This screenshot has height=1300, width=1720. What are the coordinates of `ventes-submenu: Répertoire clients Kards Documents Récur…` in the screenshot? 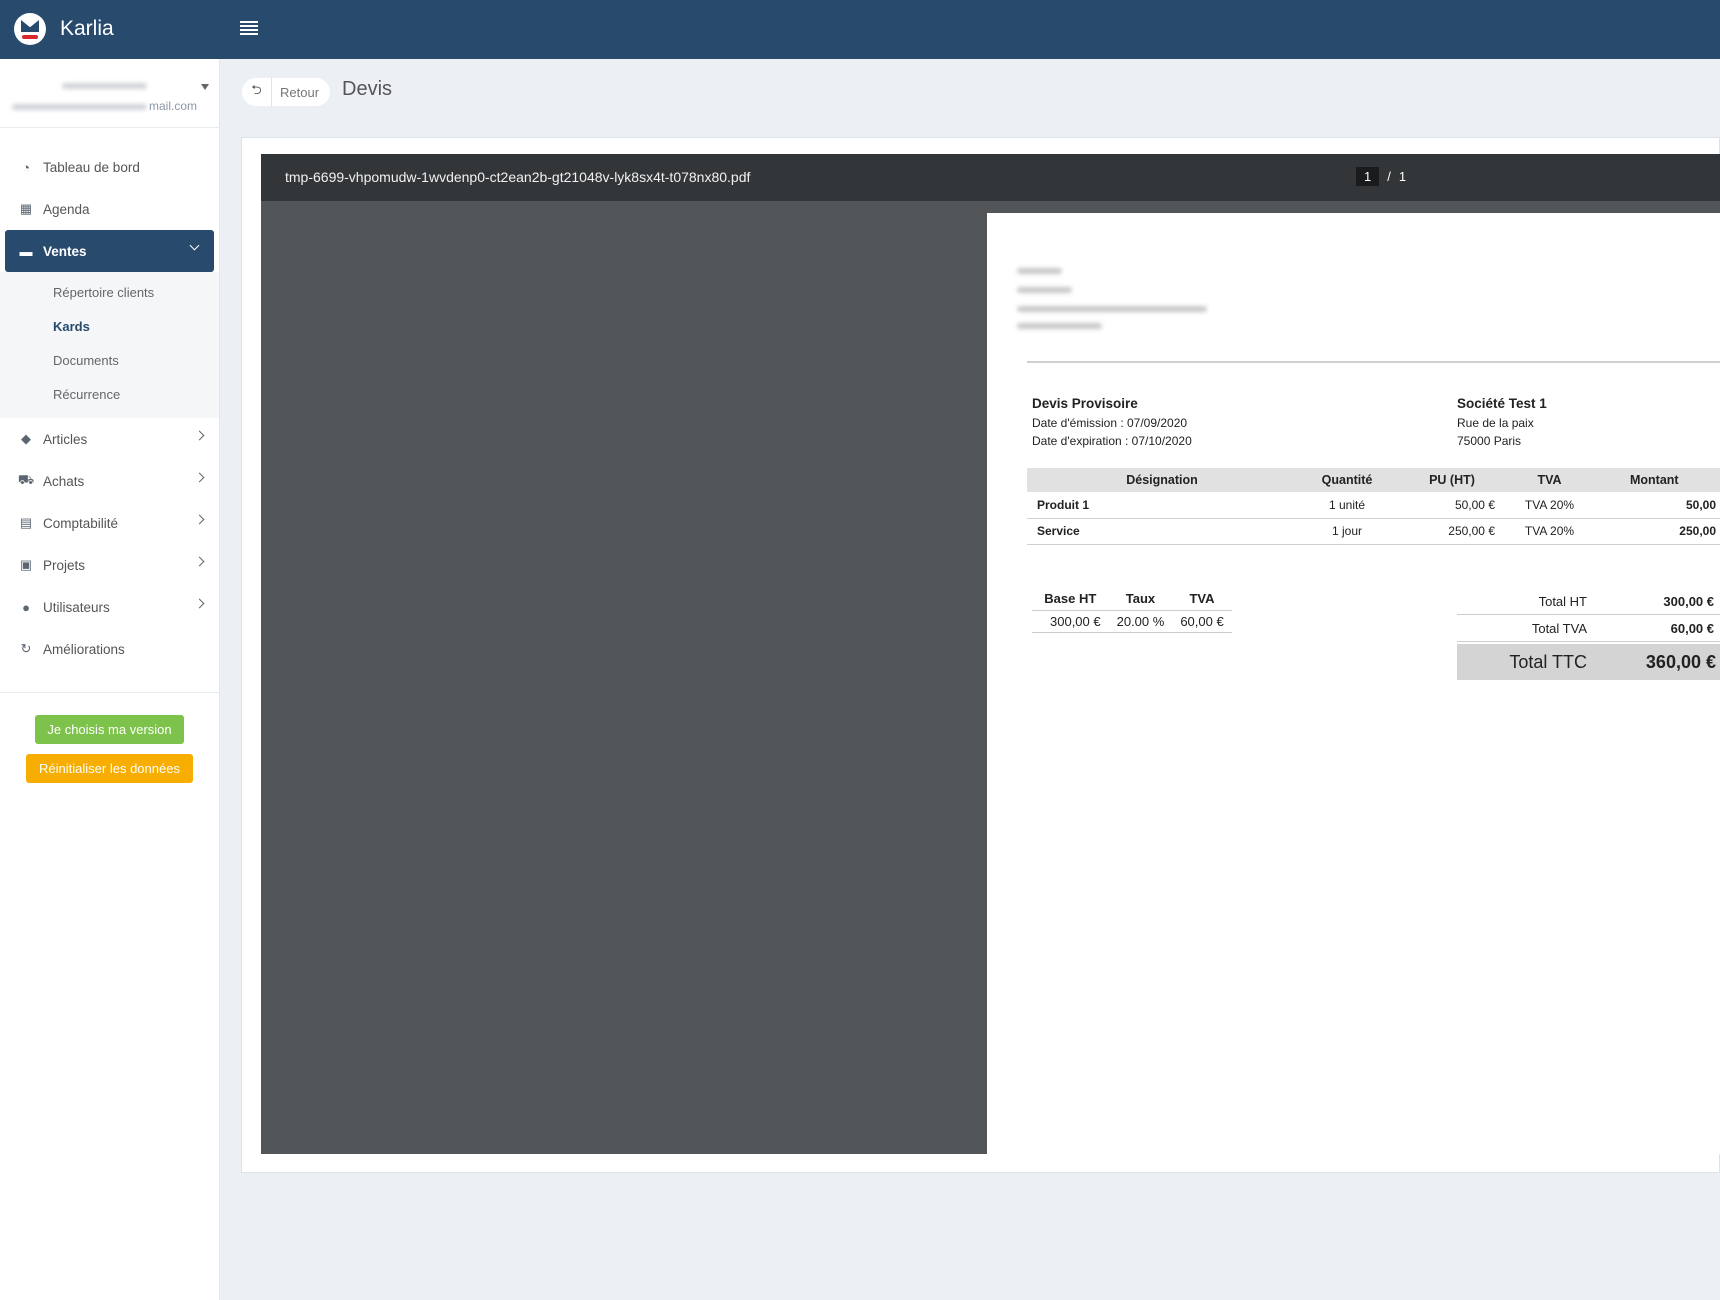 It's located at (109, 345).